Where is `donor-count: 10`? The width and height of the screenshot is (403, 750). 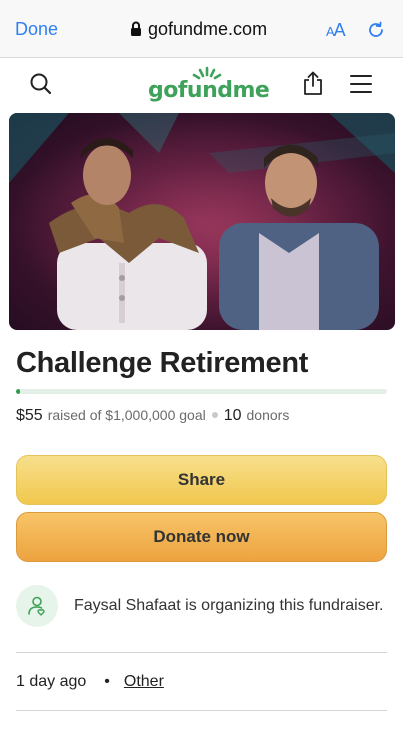
donor-count: 10 is located at coordinates (232, 415).